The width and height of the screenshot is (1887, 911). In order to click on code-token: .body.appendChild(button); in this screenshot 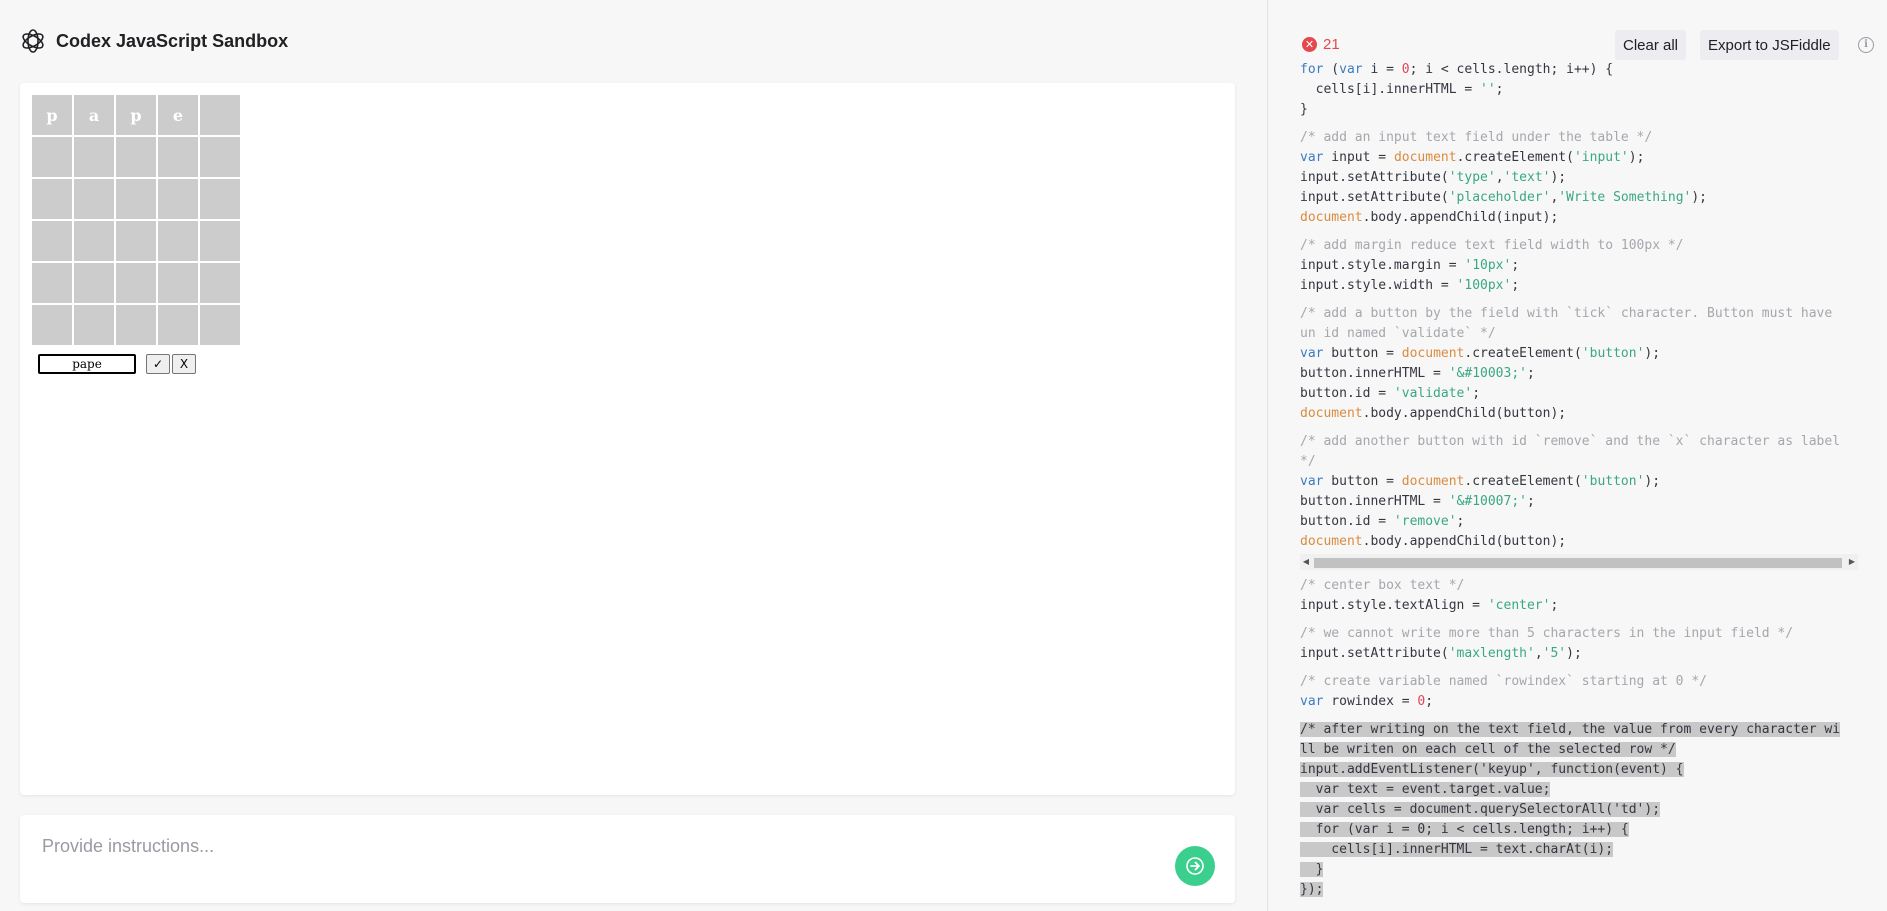, I will do `click(1464, 541)`.